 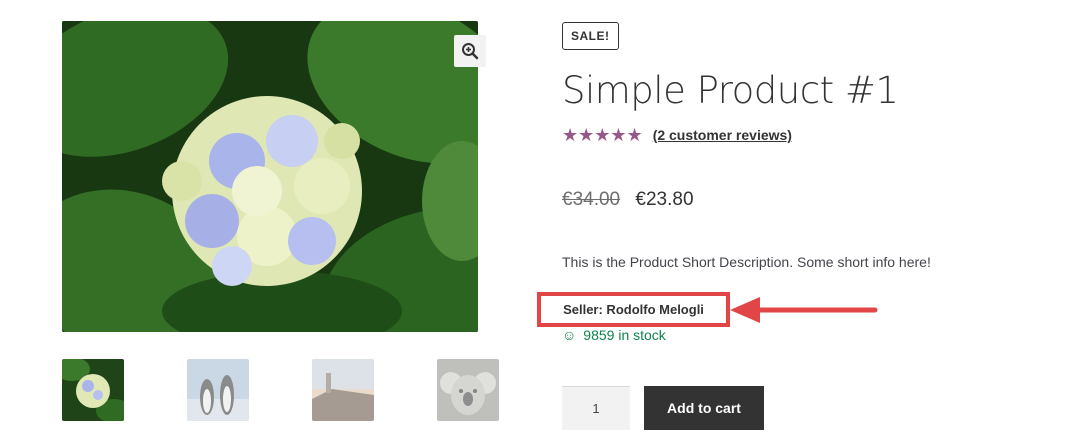 I want to click on sale-price: €23.80, so click(x=664, y=199).